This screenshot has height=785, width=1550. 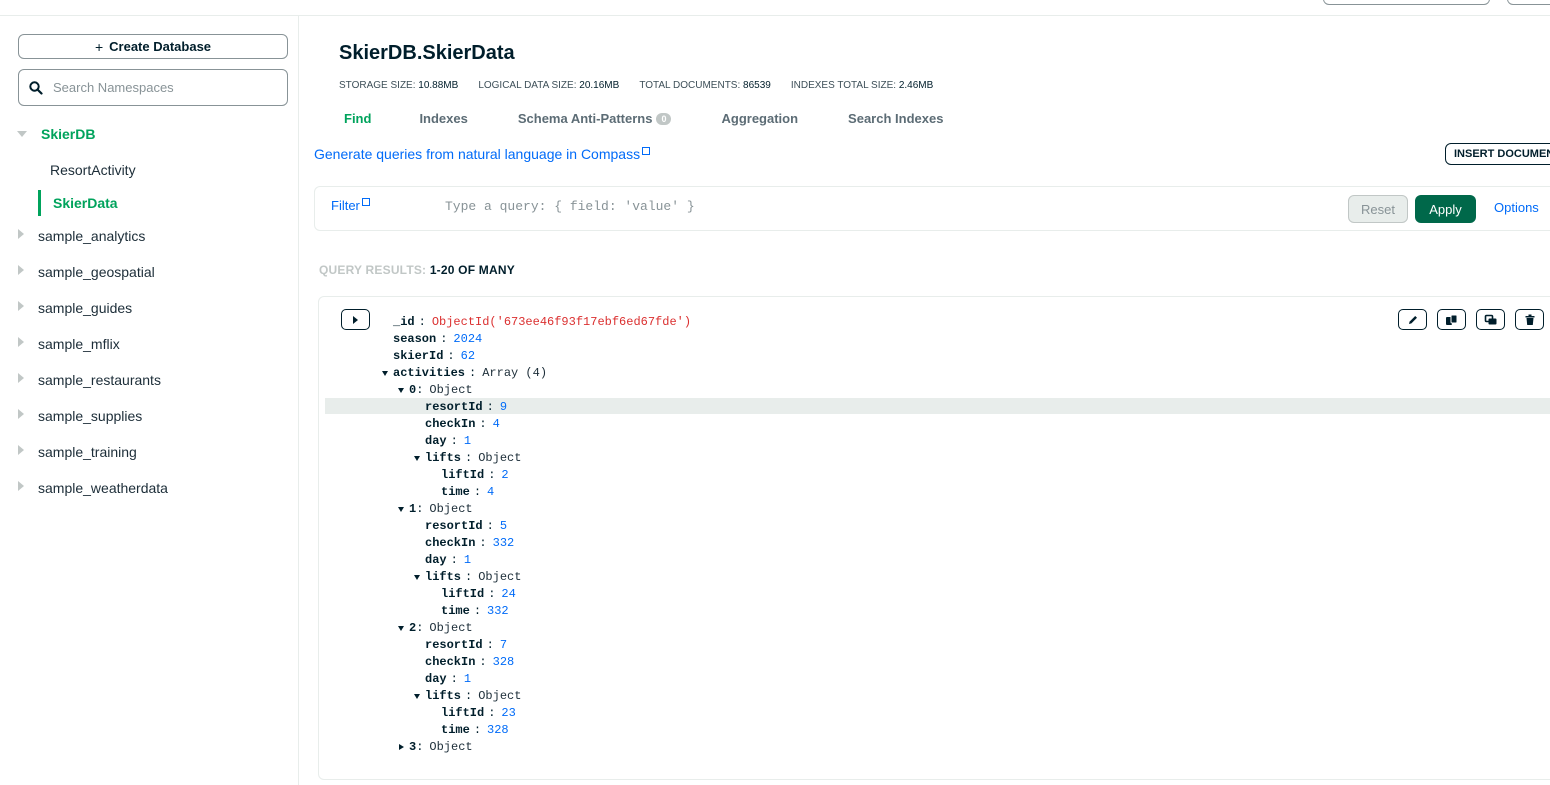 I want to click on top-bar, so click(x=775, y=8).